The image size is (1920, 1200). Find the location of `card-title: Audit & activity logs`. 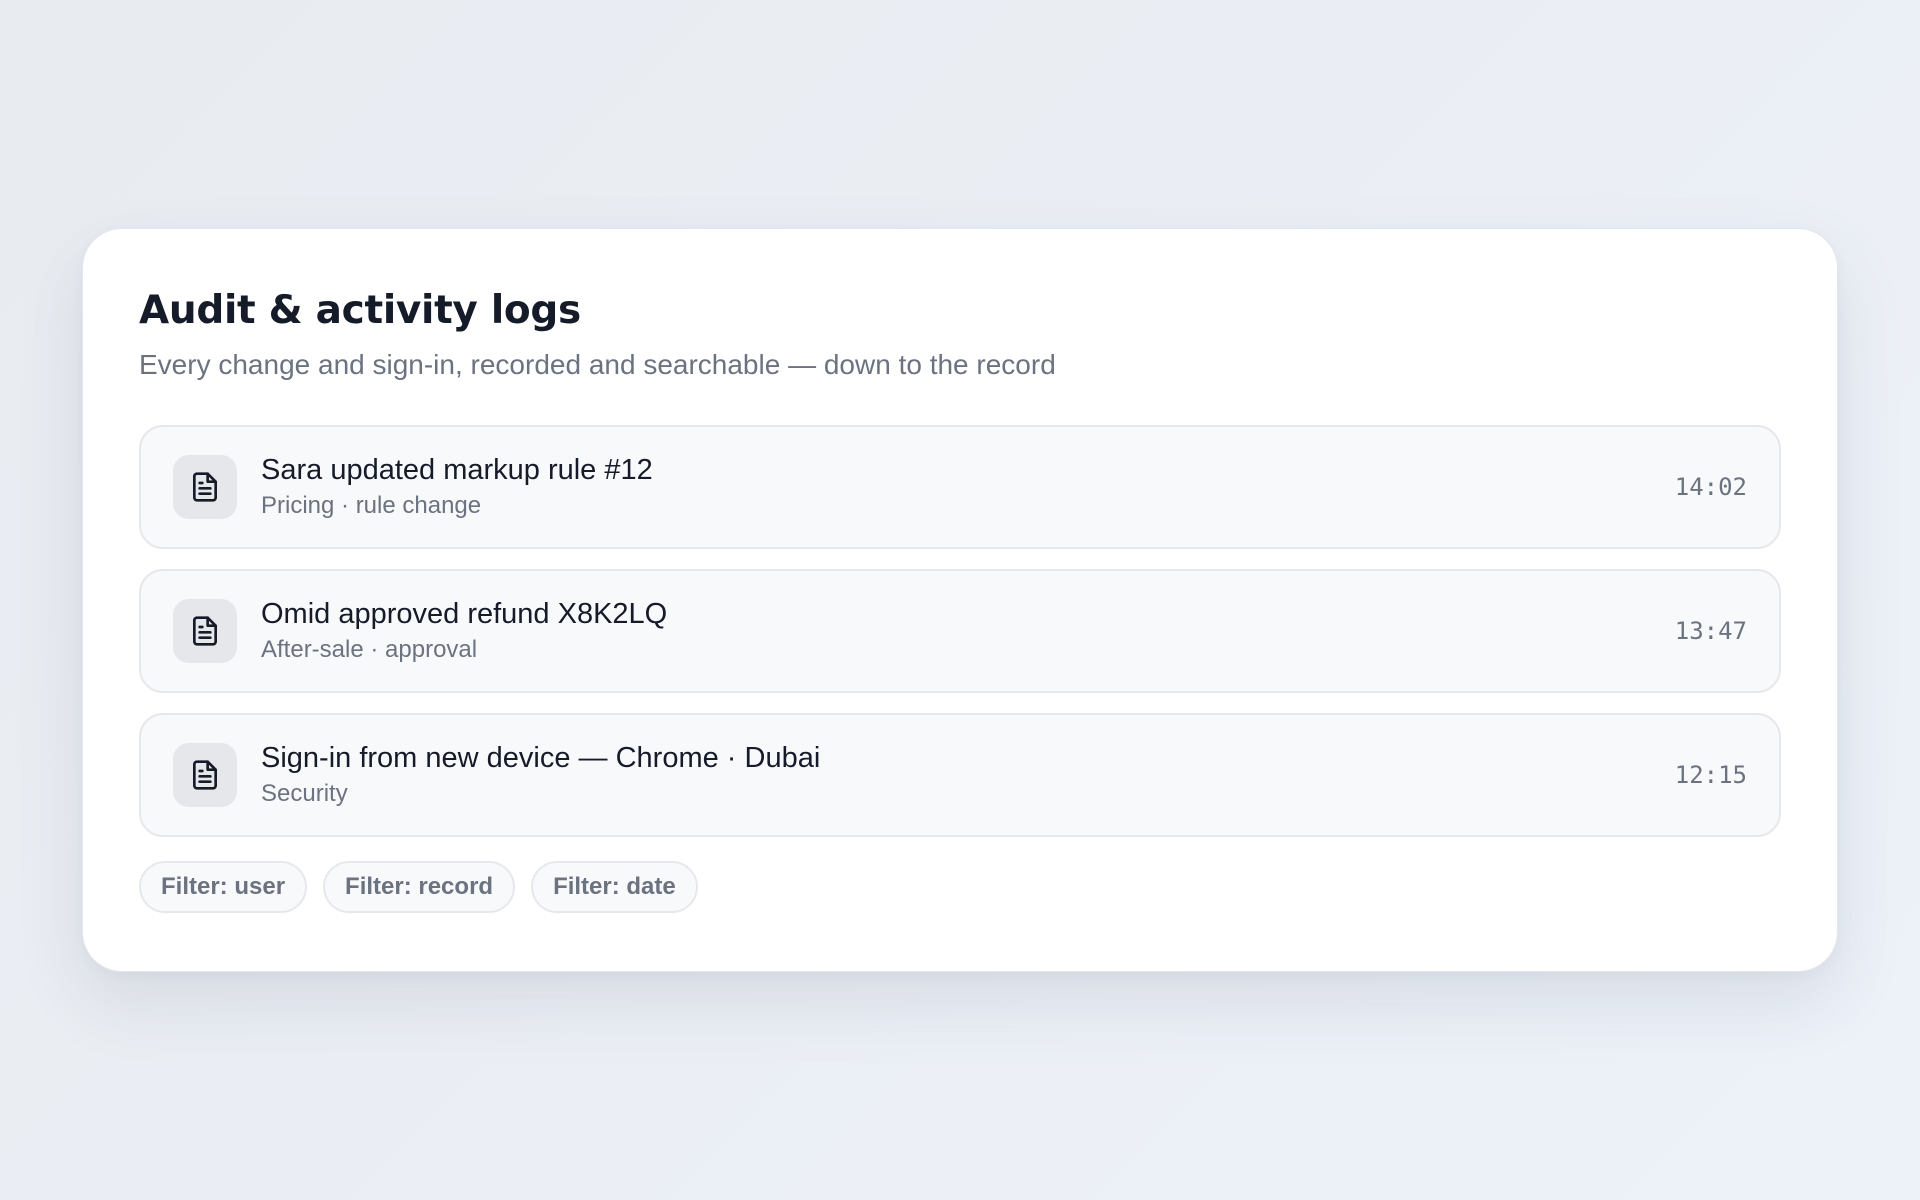

card-title: Audit & activity logs is located at coordinates (360, 310).